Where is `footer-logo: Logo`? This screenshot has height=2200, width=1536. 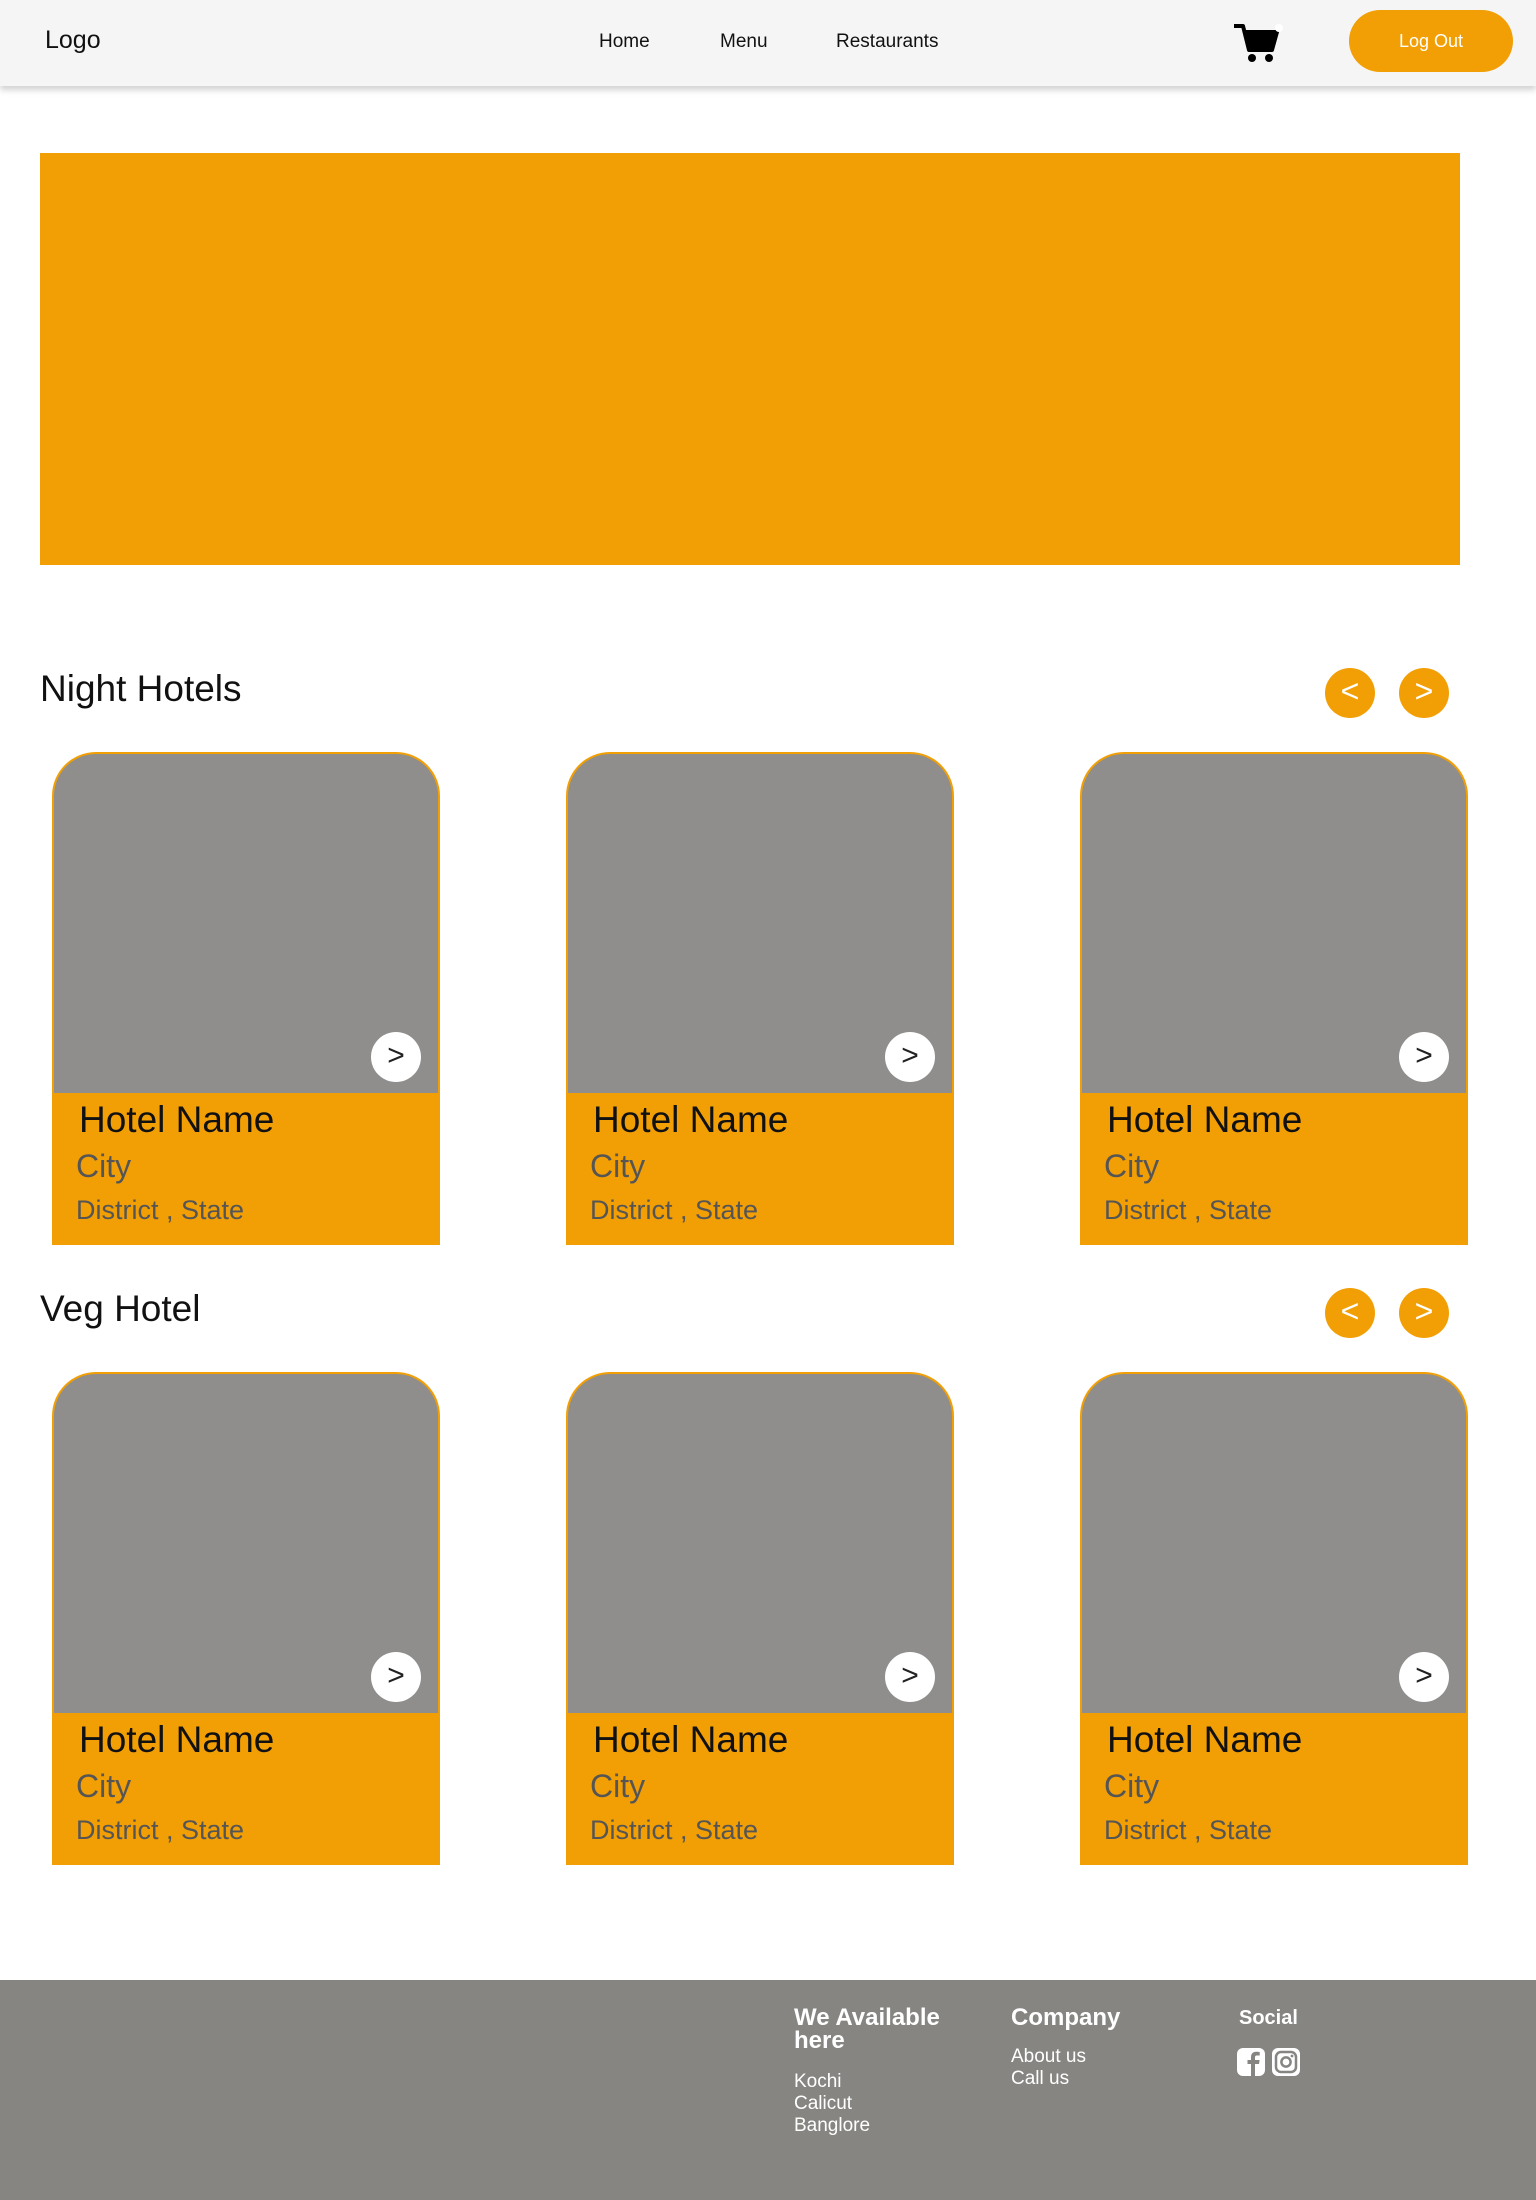 footer-logo: Logo is located at coordinates (142, 118).